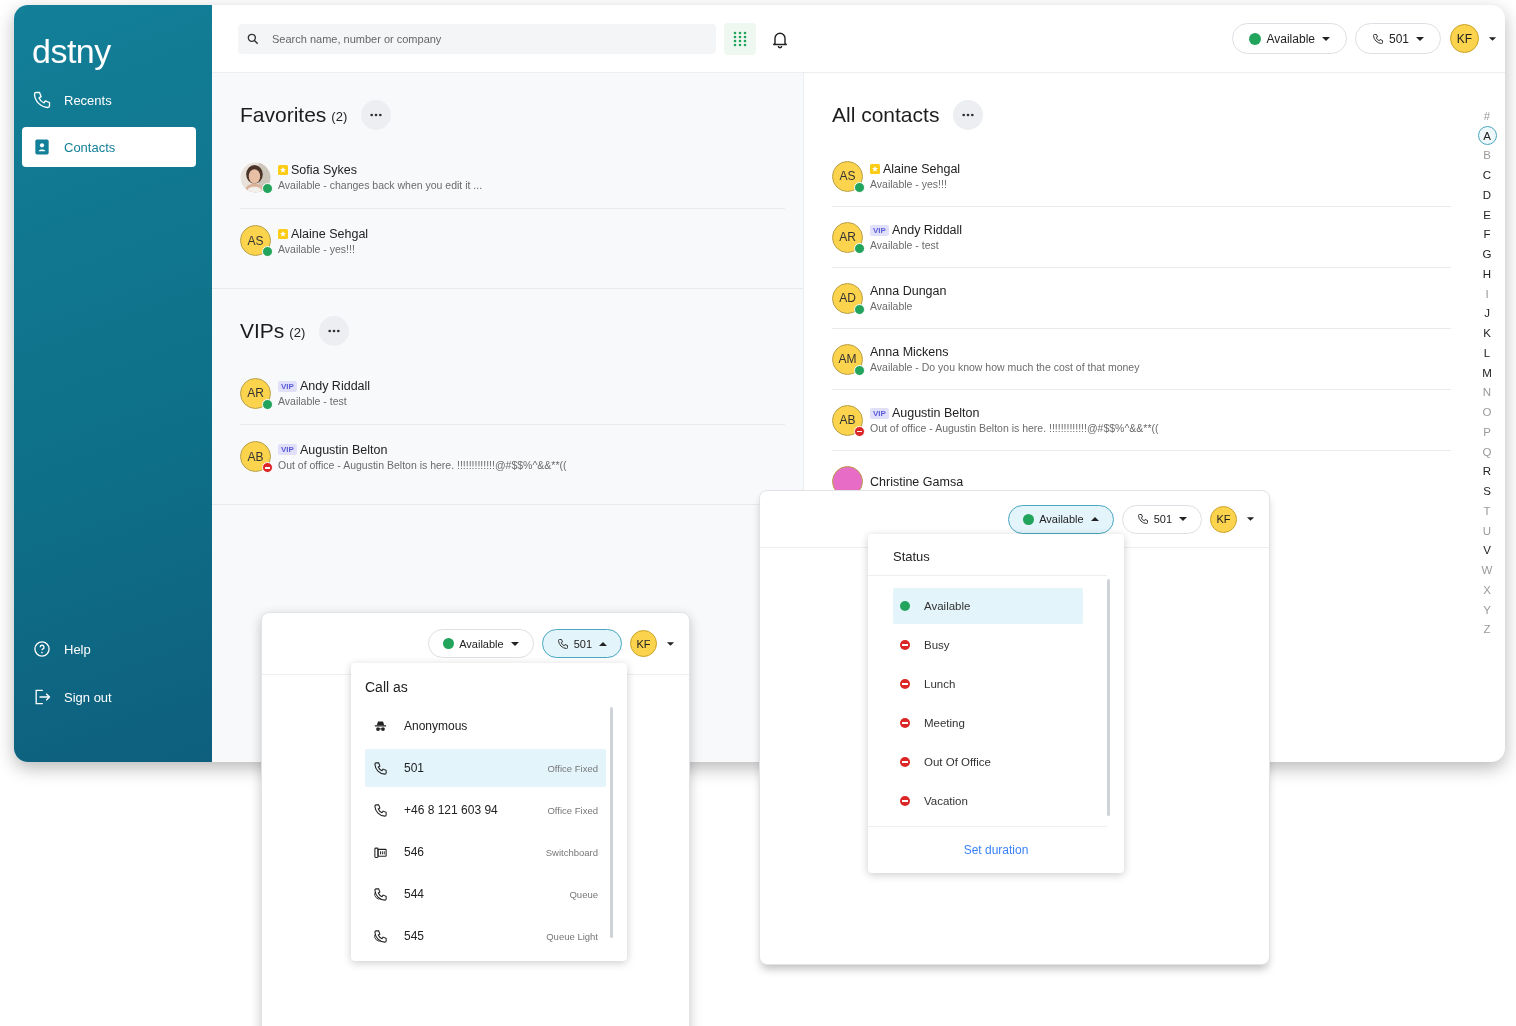 This screenshot has width=1516, height=1026. What do you see at coordinates (847, 359) in the screenshot?
I see `contact-avatar: AM` at bounding box center [847, 359].